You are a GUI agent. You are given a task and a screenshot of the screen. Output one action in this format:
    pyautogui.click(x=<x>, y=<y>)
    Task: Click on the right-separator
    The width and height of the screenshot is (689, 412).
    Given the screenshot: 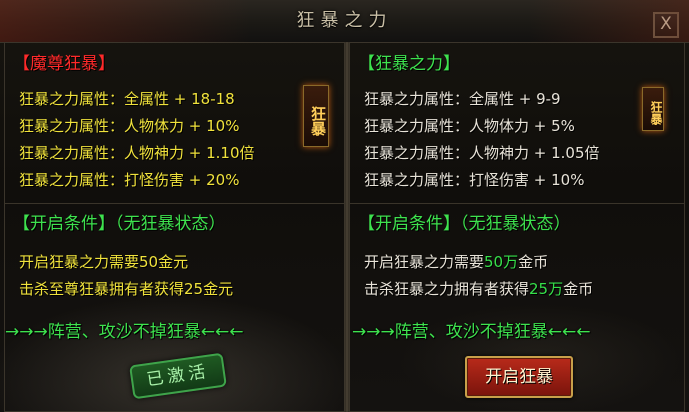 What is the action you would take?
    pyautogui.click(x=517, y=203)
    